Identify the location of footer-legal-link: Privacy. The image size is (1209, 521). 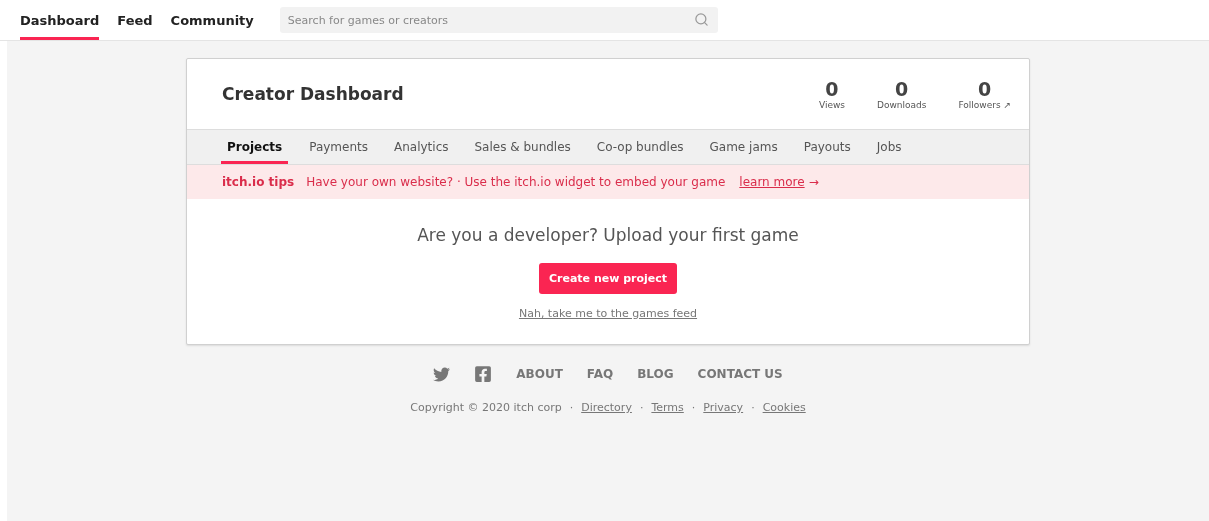
(723, 407).